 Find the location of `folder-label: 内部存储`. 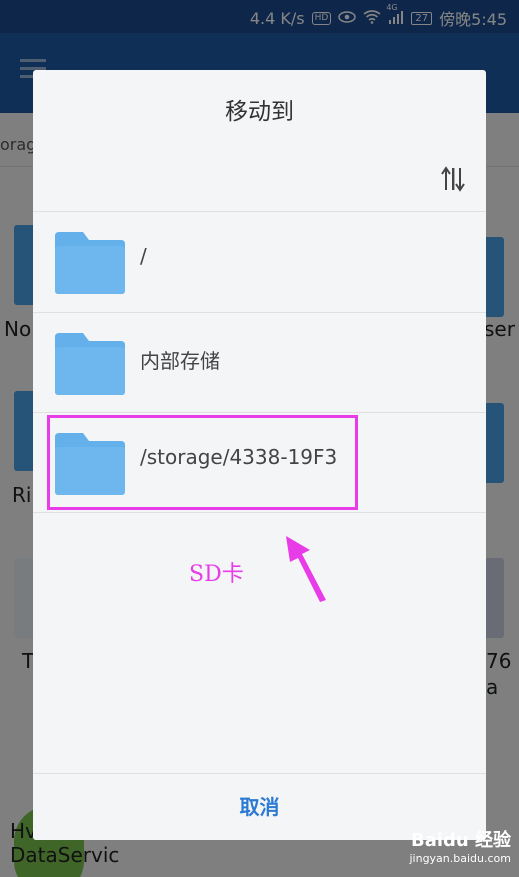

folder-label: 内部存储 is located at coordinates (180, 361).